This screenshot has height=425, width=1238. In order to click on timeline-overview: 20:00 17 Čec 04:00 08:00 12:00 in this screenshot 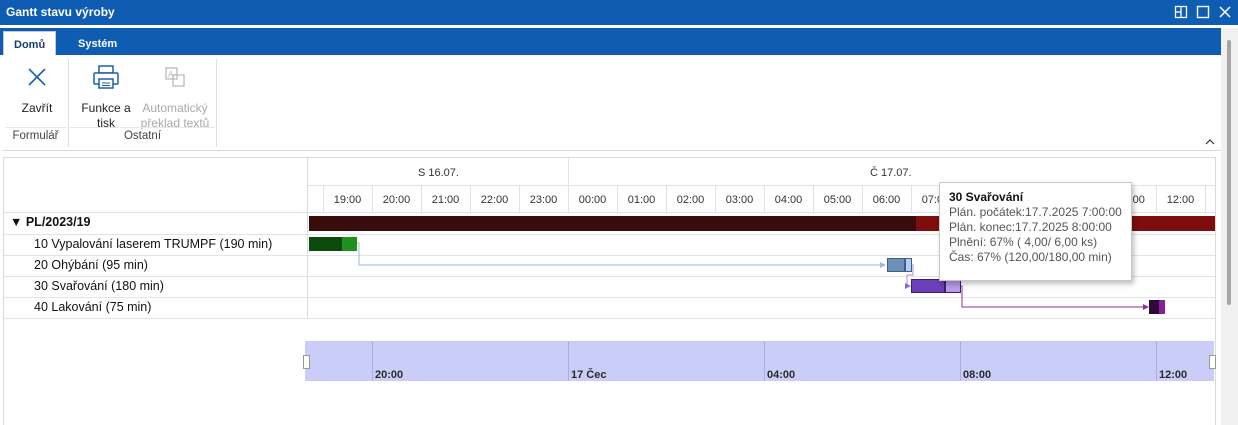, I will do `click(759, 361)`.